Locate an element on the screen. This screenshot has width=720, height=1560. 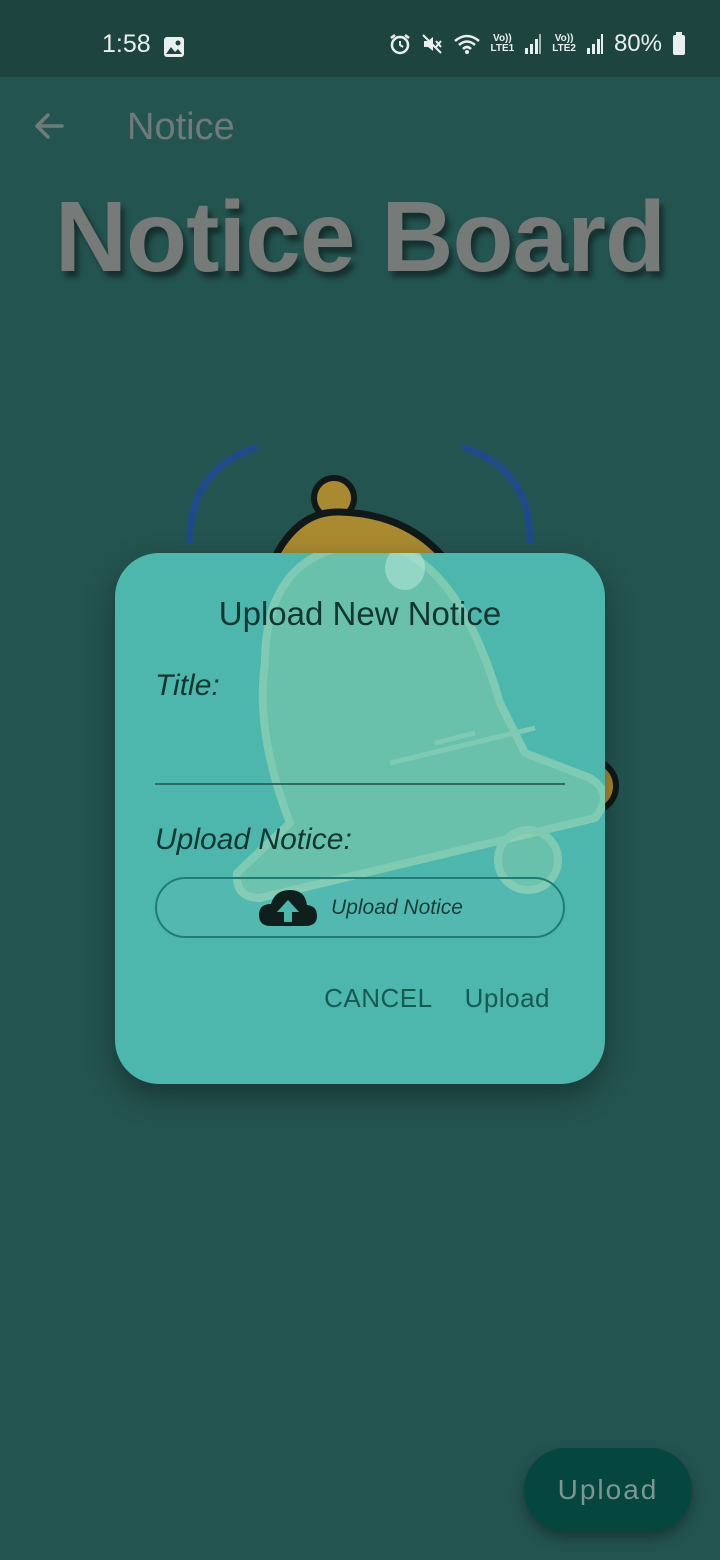
cancel-button: CANCEL is located at coordinates (378, 998).